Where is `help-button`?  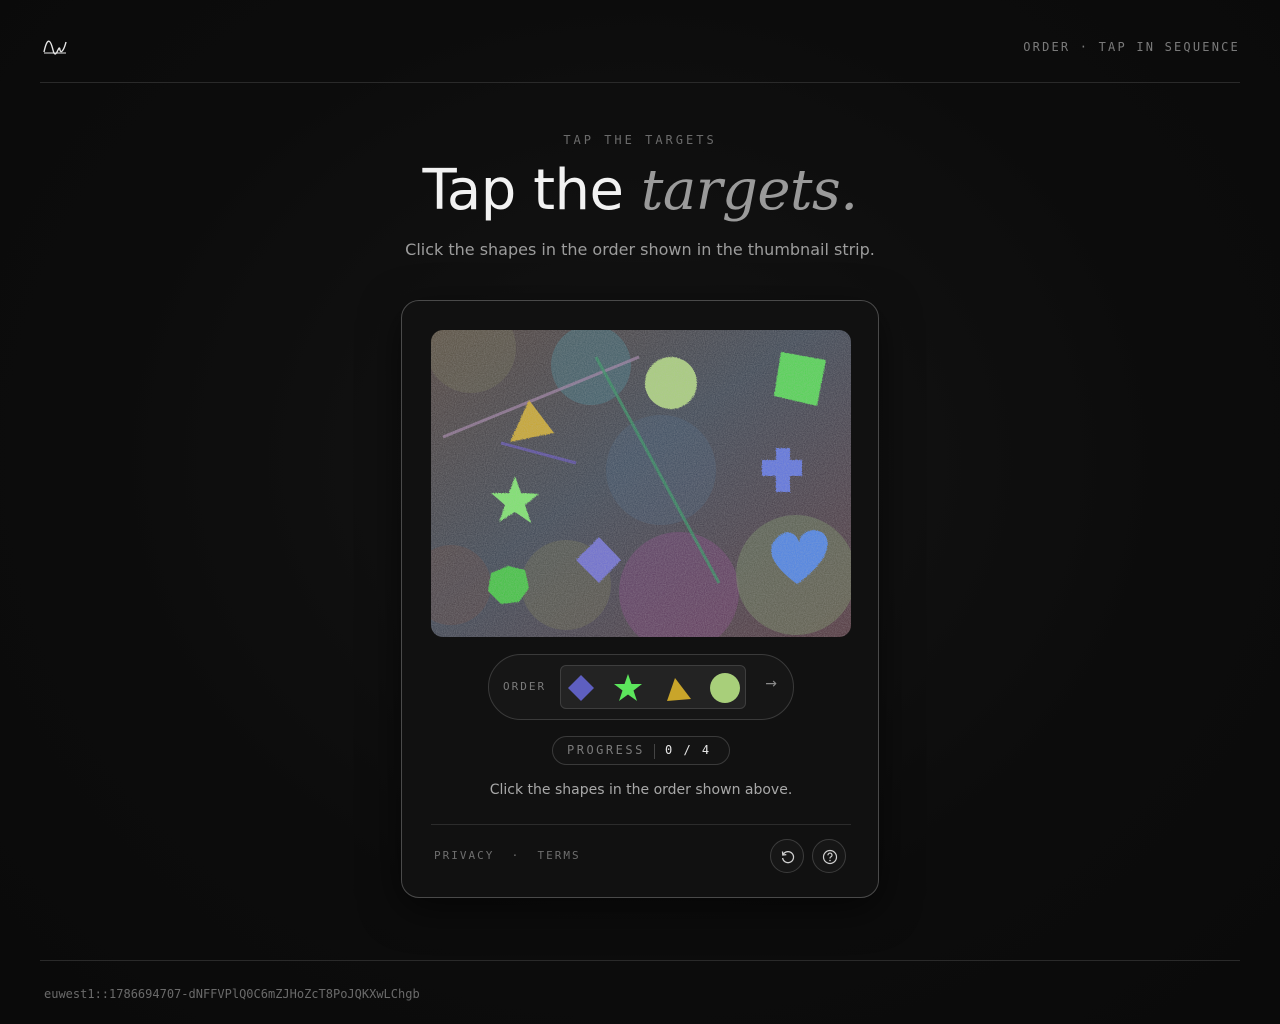
help-button is located at coordinates (829, 856).